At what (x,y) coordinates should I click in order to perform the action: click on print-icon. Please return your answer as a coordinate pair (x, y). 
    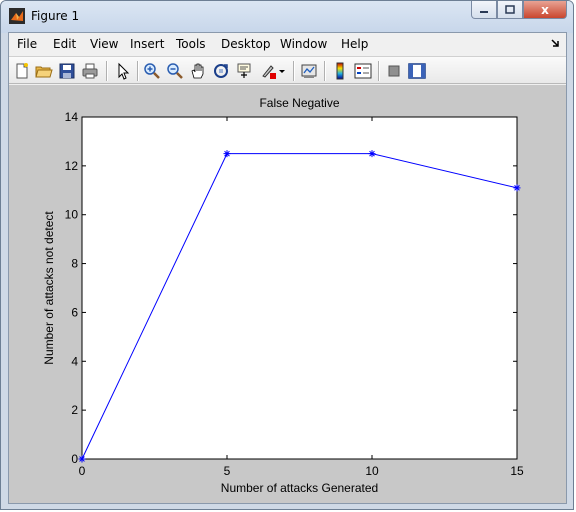
    Looking at the image, I should click on (90, 71).